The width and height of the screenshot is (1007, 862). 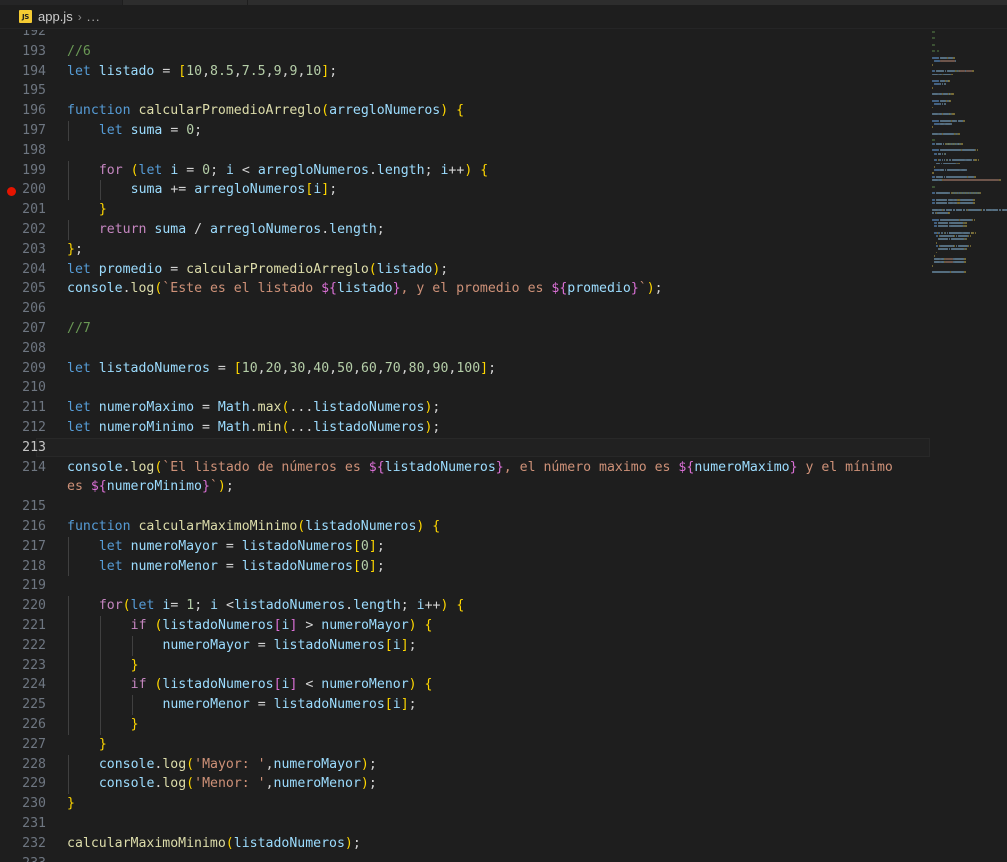 I want to click on code-line: 194 let listado = [10,8.5,7.5,9,9,10];, so click(x=503, y=72).